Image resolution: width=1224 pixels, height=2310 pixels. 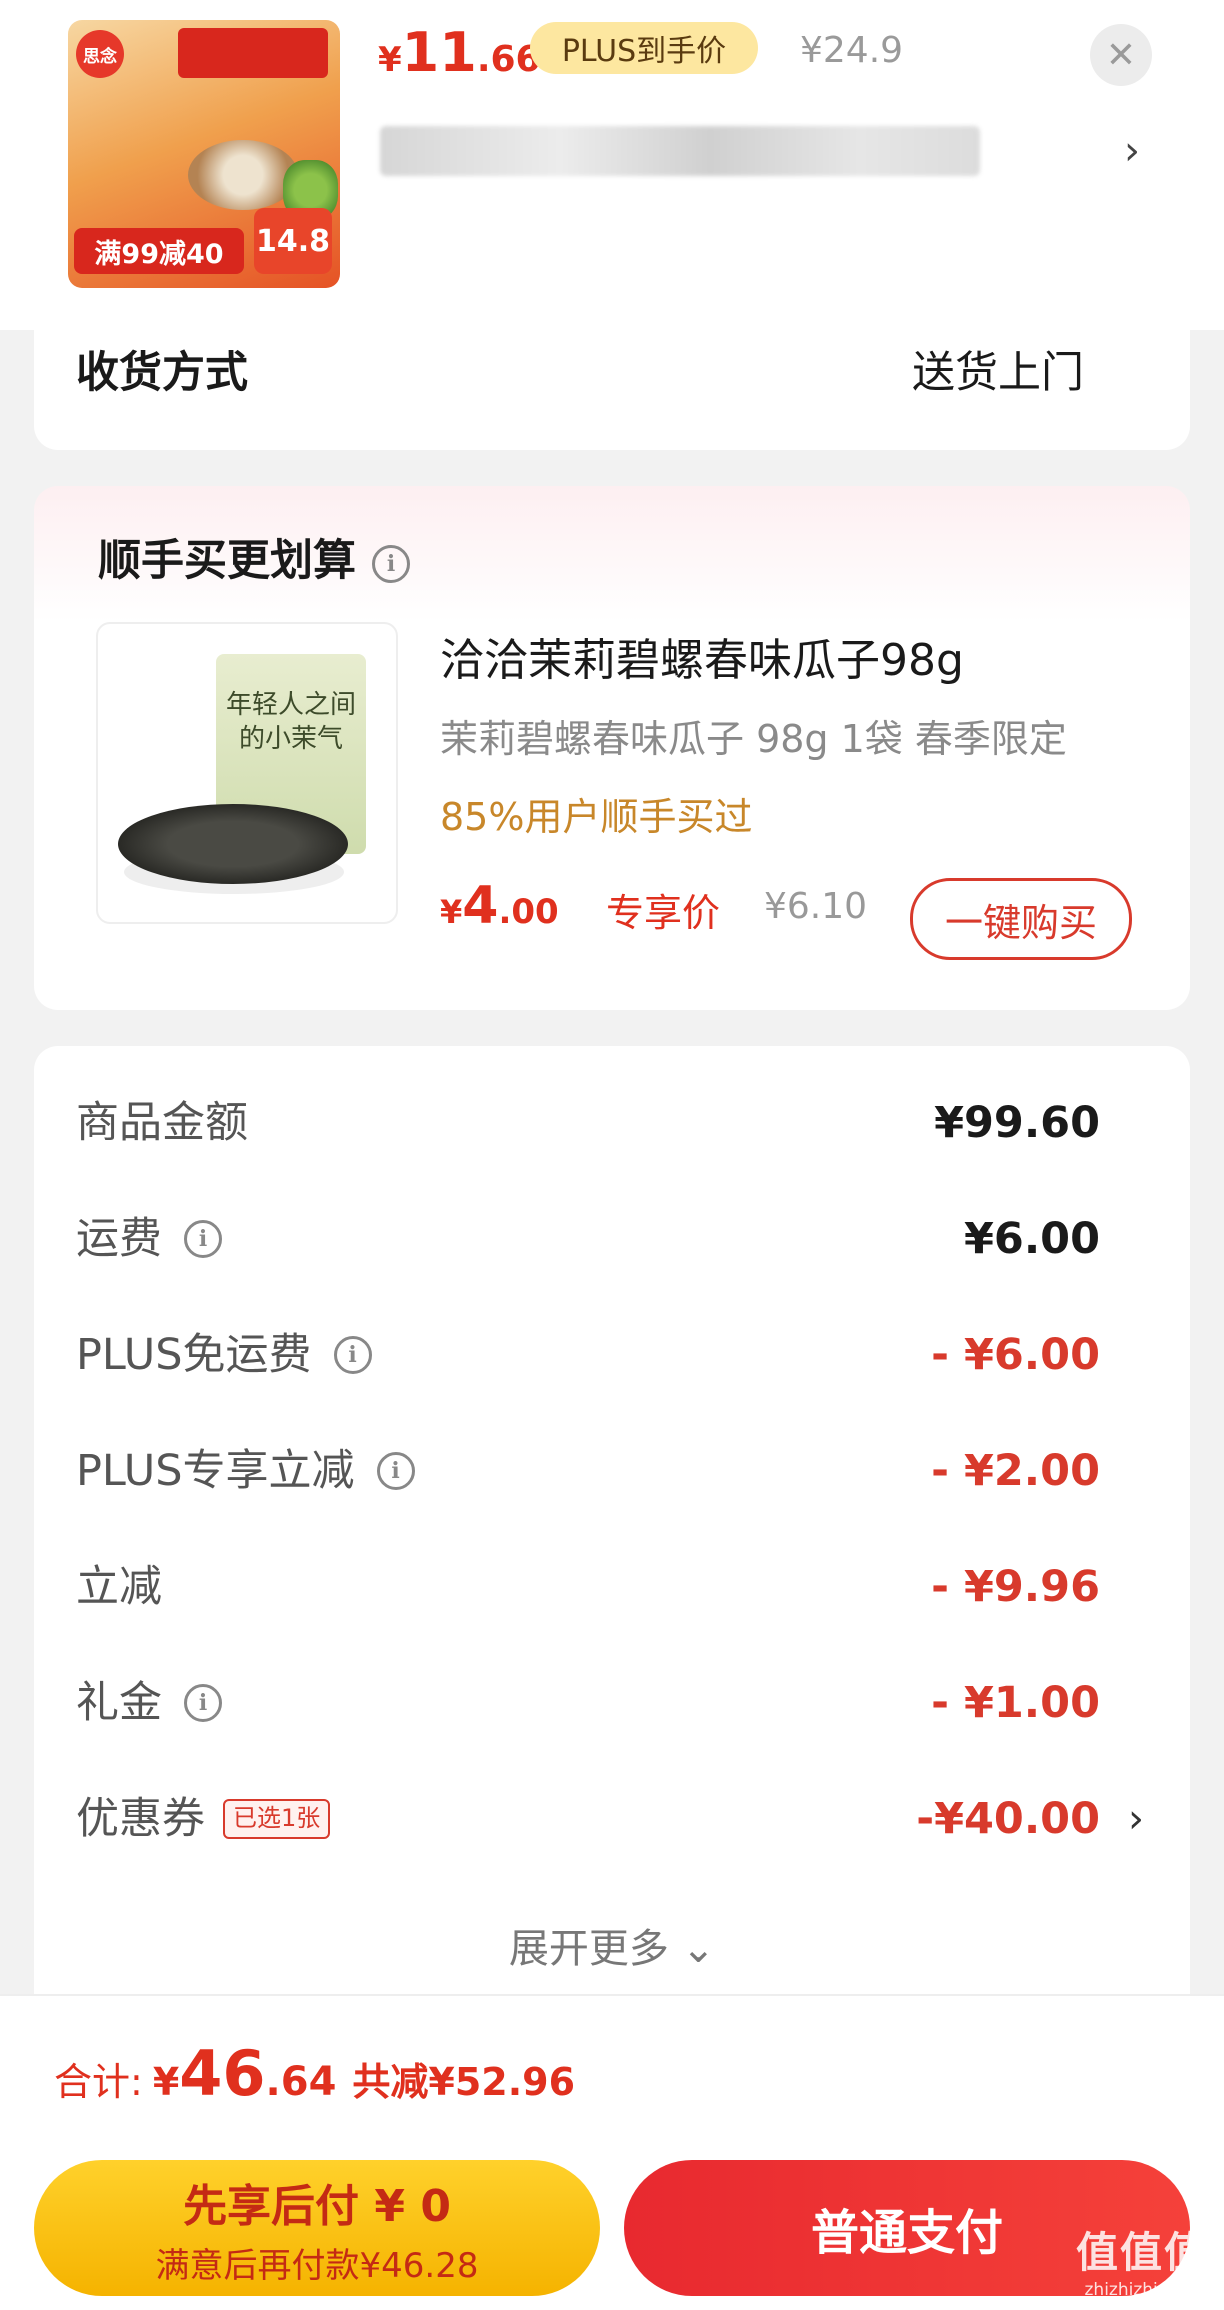 What do you see at coordinates (698, 1949) in the screenshot?
I see `chevron-down-icon: ⌄` at bounding box center [698, 1949].